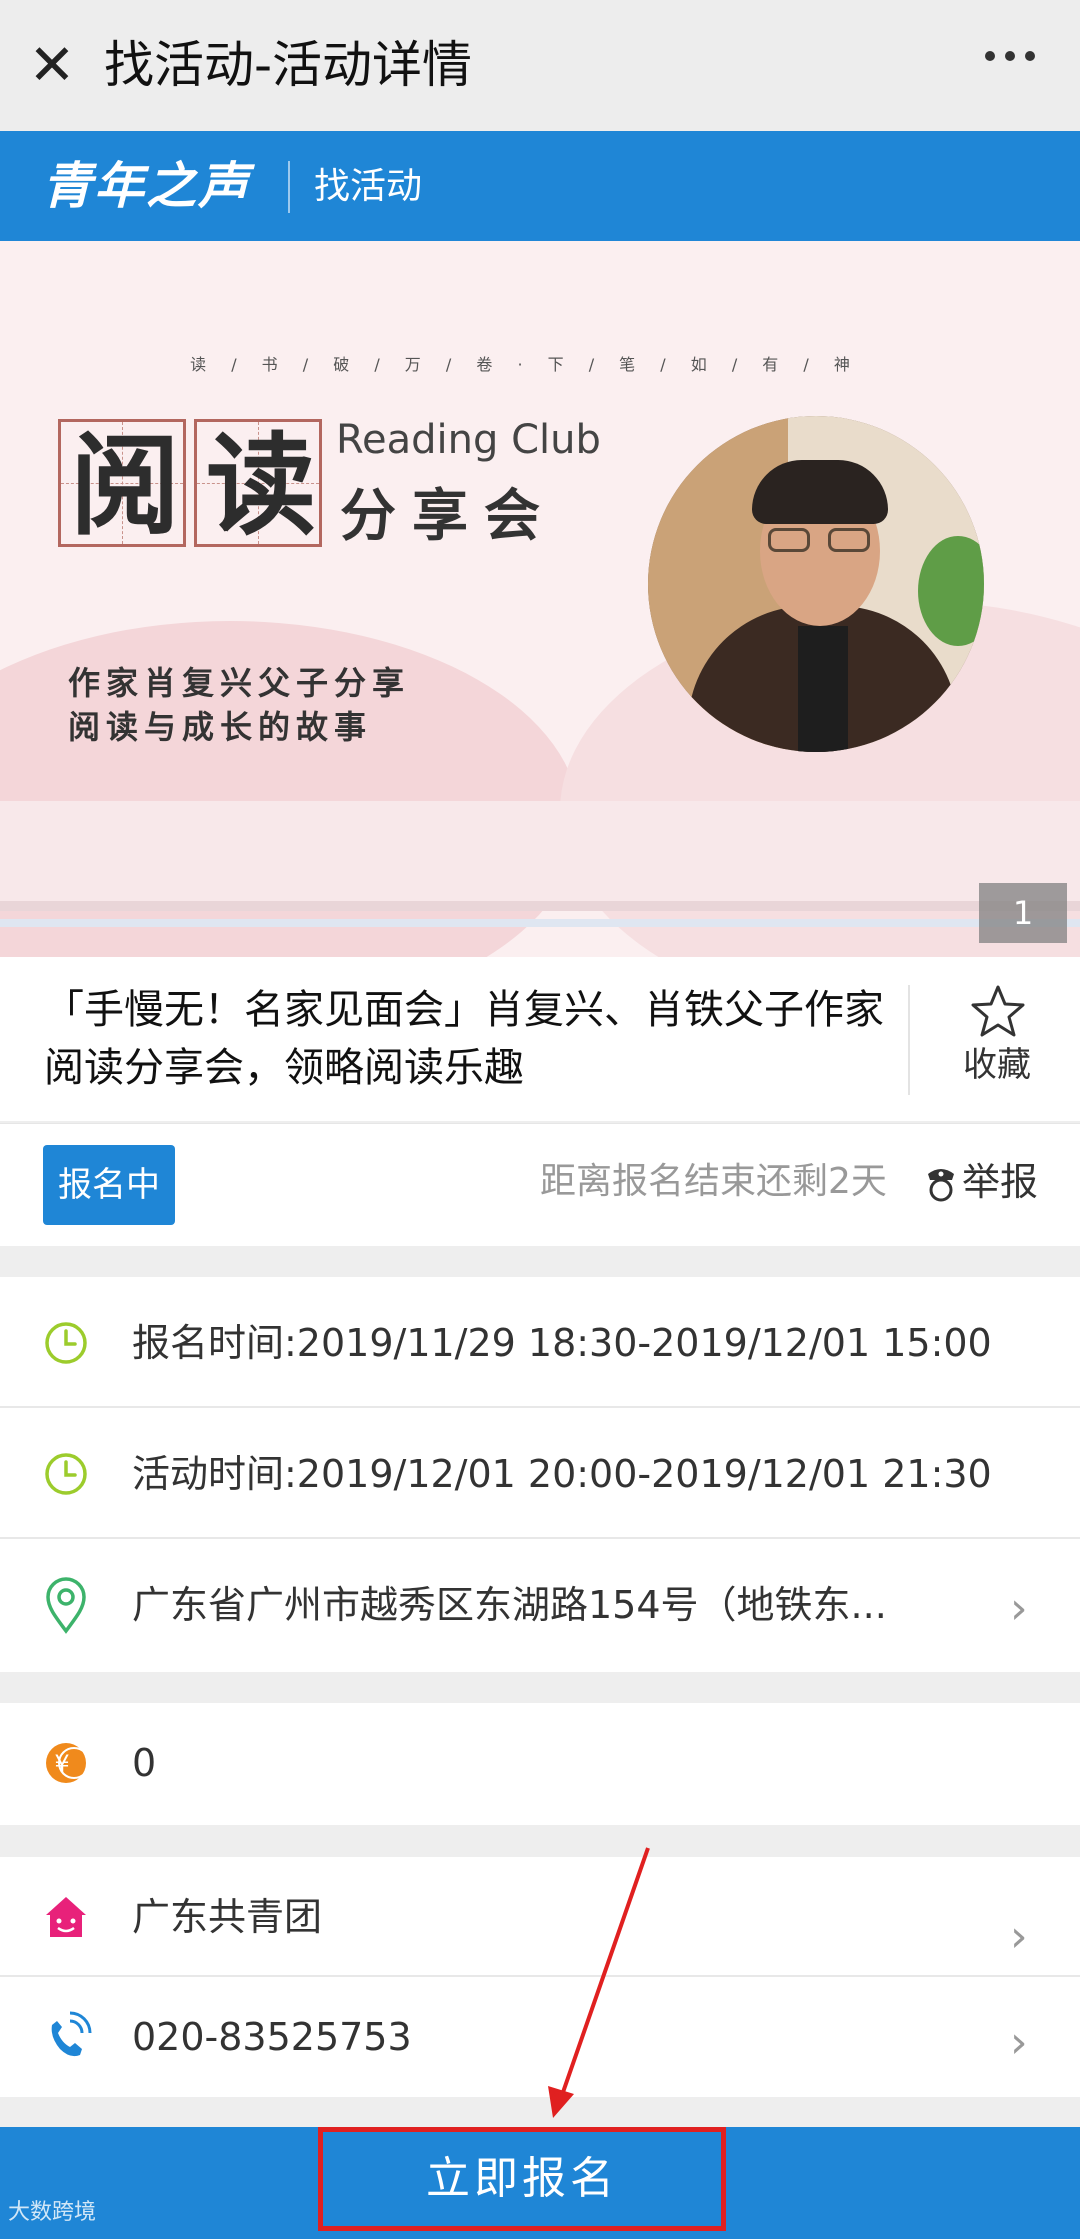 The width and height of the screenshot is (1080, 2239). I want to click on location-pin-icon, so click(66, 1605).